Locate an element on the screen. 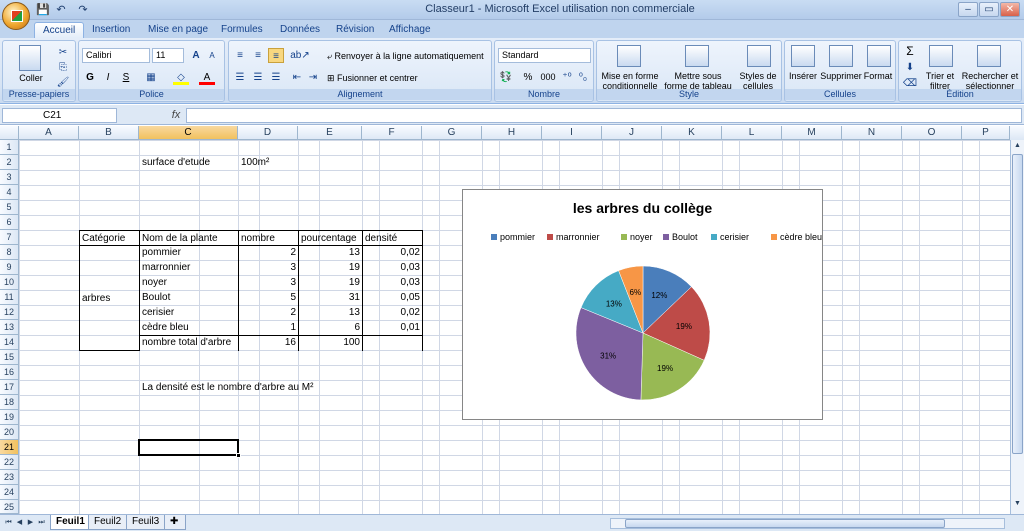 The image size is (1024, 531). prev-sheet-icon: ◀ is located at coordinates (19, 523).